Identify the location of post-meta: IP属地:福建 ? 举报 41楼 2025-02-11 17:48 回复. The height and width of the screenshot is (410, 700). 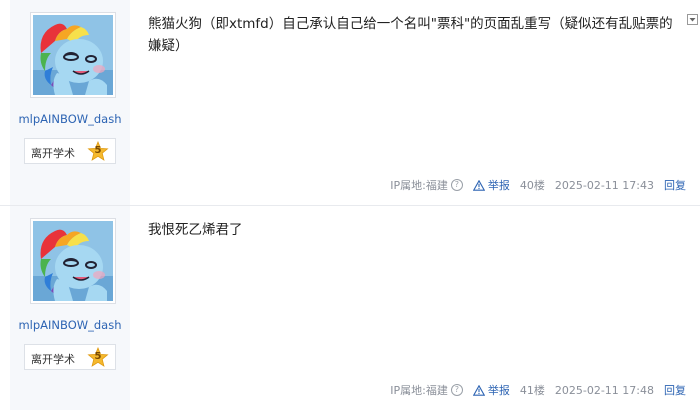
(538, 390).